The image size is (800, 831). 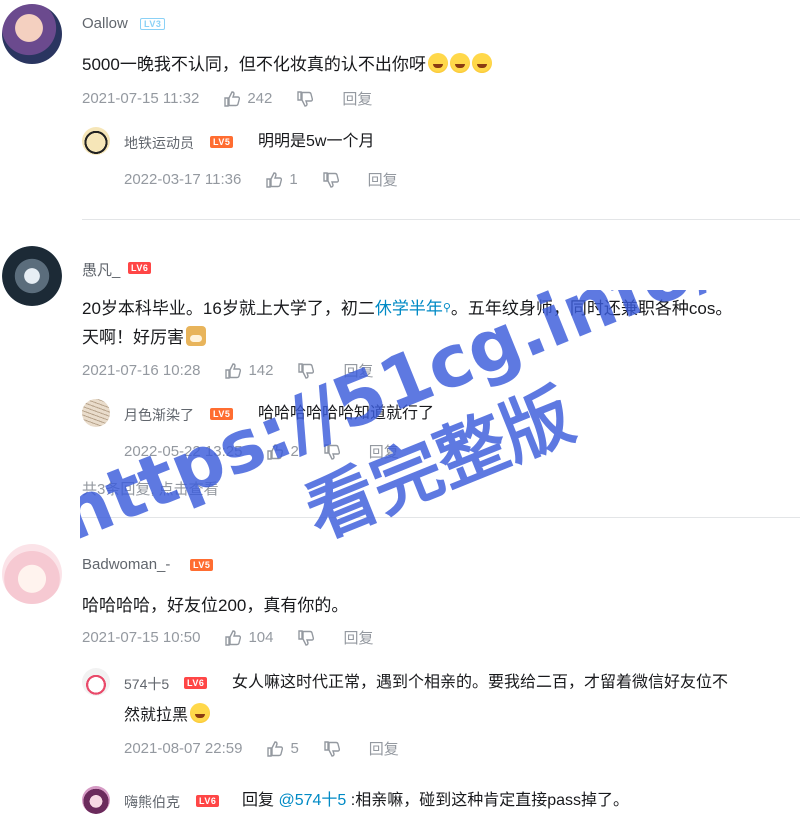 What do you see at coordinates (126, 564) in the screenshot?
I see `comment-username: Badwoman_-` at bounding box center [126, 564].